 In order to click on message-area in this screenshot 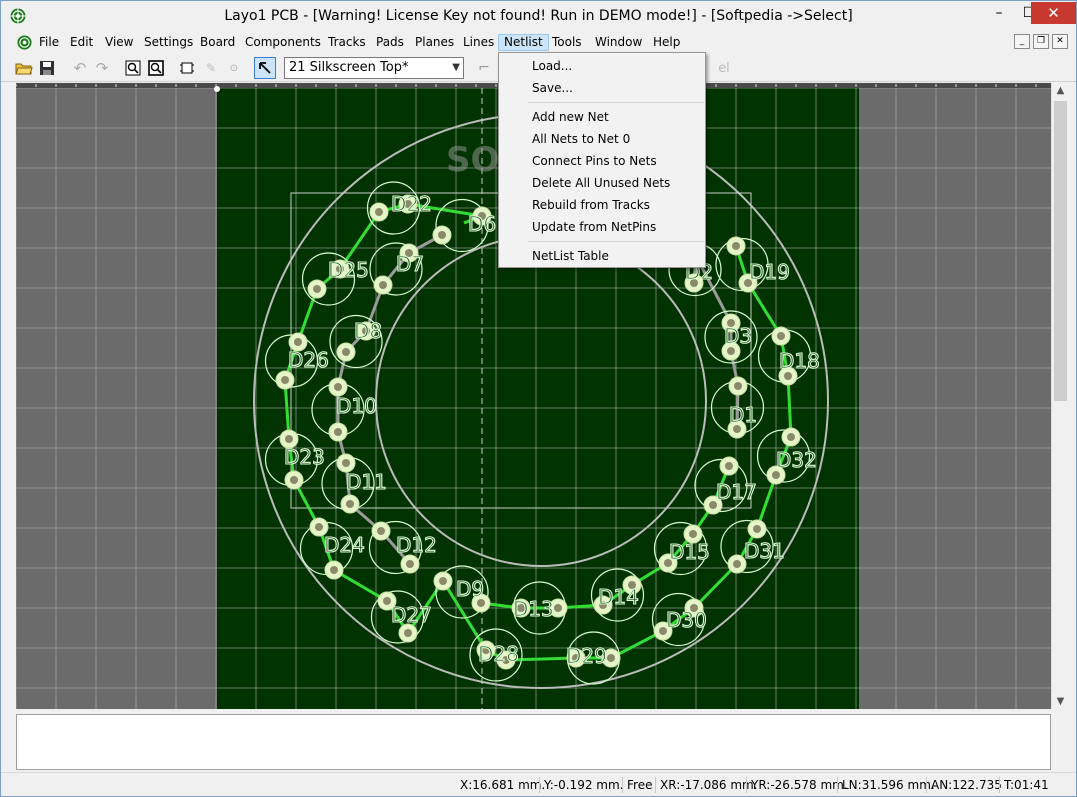, I will do `click(533, 742)`.